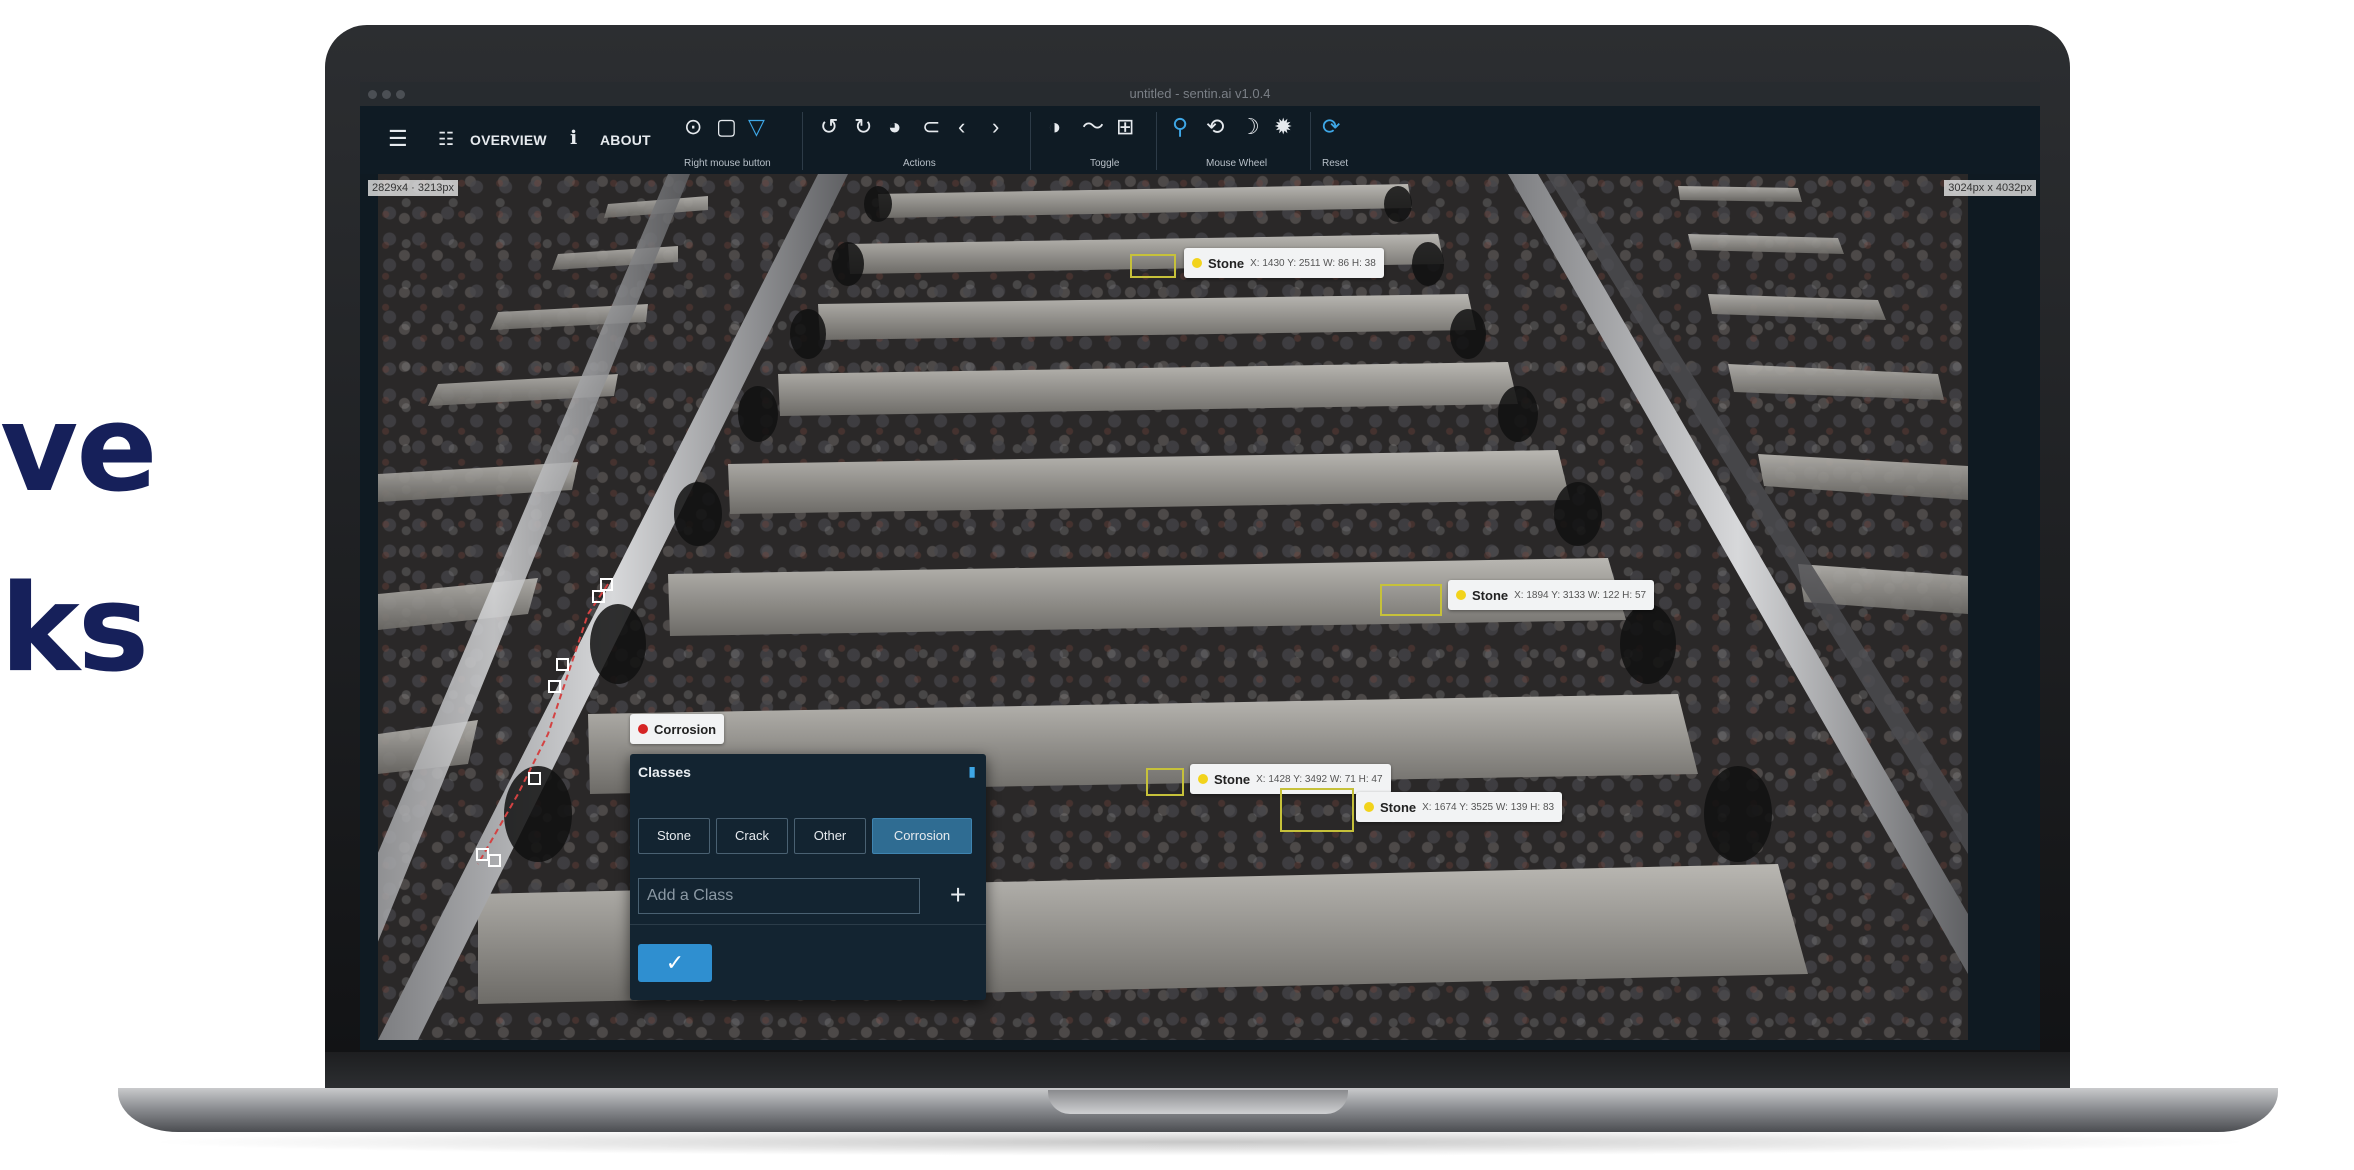  What do you see at coordinates (752, 836) in the screenshot?
I see `class-chip-crack: Crack` at bounding box center [752, 836].